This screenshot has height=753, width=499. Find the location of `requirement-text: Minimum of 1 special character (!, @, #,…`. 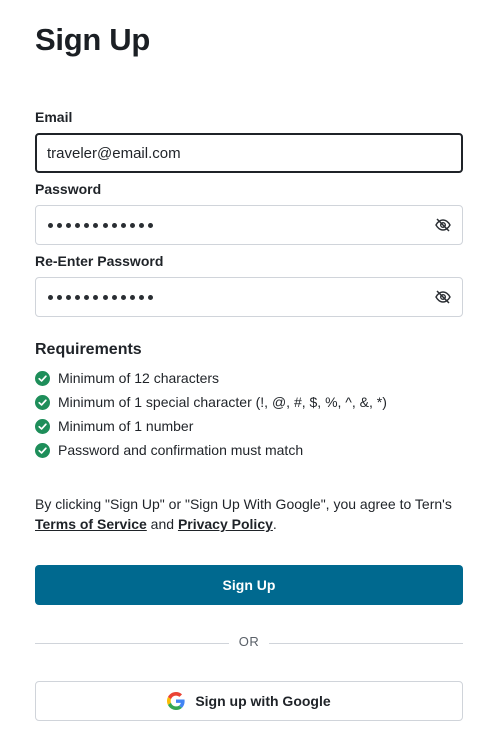

requirement-text: Minimum of 1 special character (!, @, #,… is located at coordinates (222, 402).